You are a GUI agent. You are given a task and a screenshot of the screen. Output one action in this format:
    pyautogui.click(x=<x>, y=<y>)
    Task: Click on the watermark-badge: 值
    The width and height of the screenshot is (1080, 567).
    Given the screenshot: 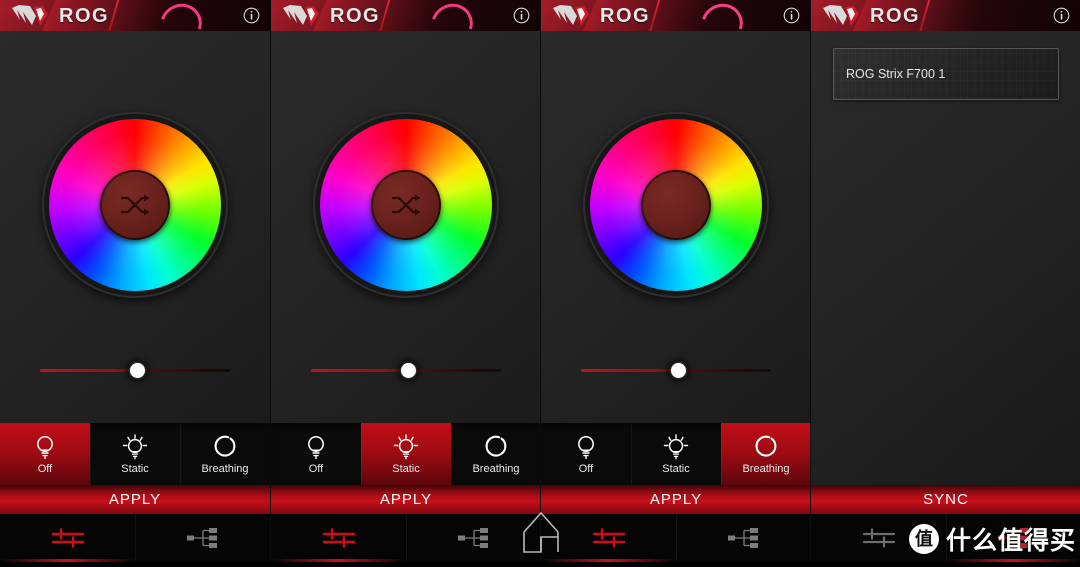 What is the action you would take?
    pyautogui.click(x=924, y=539)
    